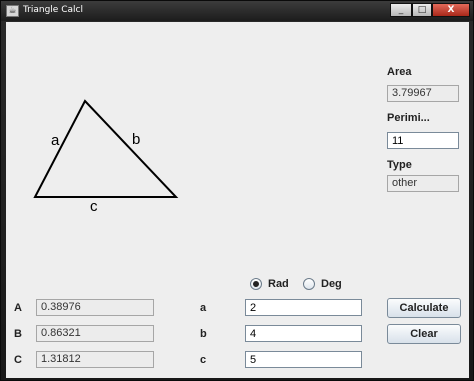 The image size is (474, 381). Describe the element at coordinates (303, 359) in the screenshot. I see `side-c-input` at that location.